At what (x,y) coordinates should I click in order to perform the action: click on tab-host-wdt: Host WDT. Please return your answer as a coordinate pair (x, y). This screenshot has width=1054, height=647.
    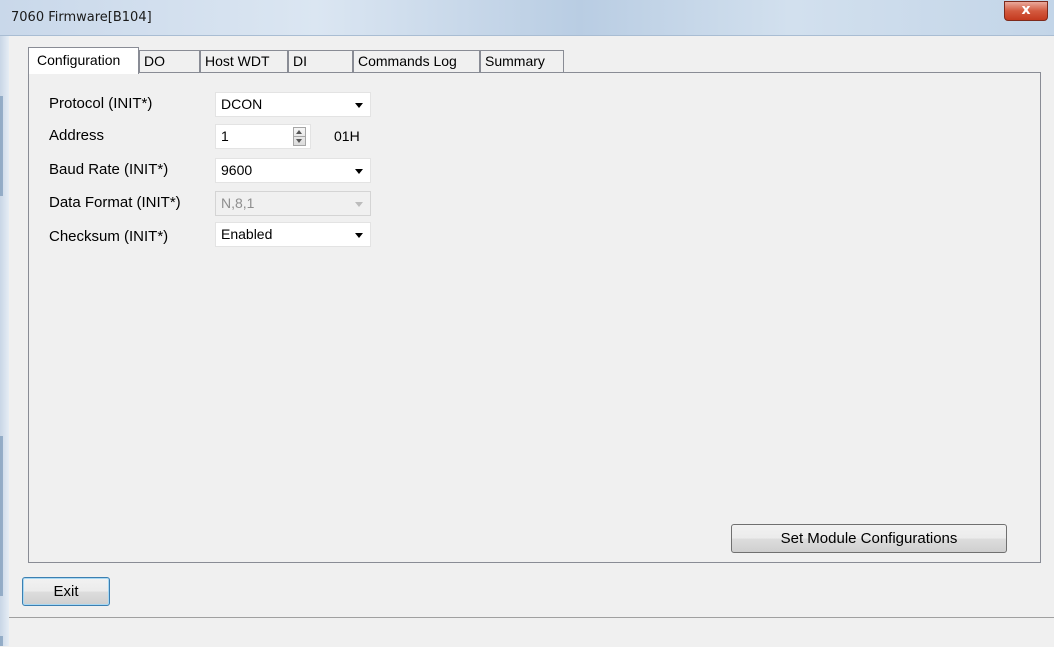
    Looking at the image, I should click on (244, 61).